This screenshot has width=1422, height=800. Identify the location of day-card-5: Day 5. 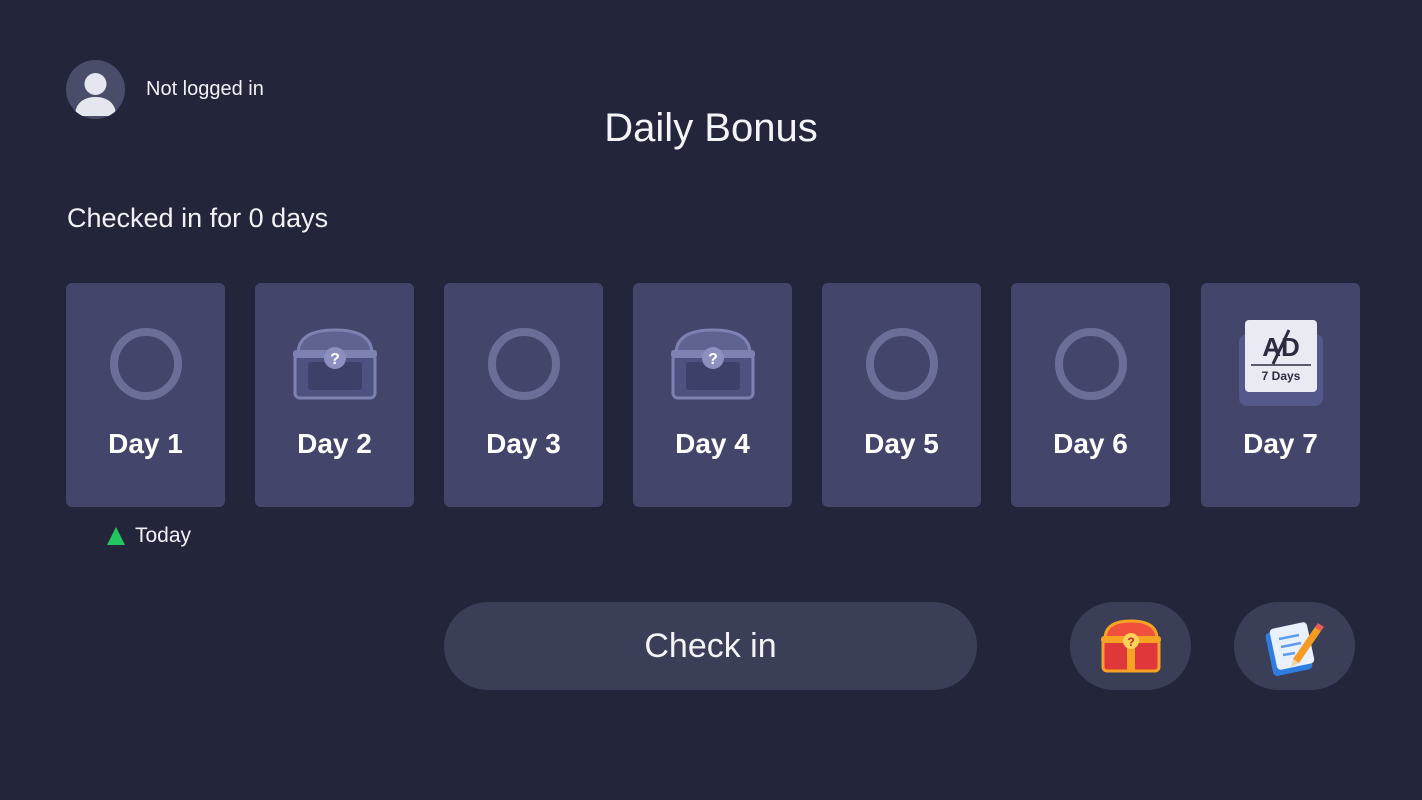
(901, 395).